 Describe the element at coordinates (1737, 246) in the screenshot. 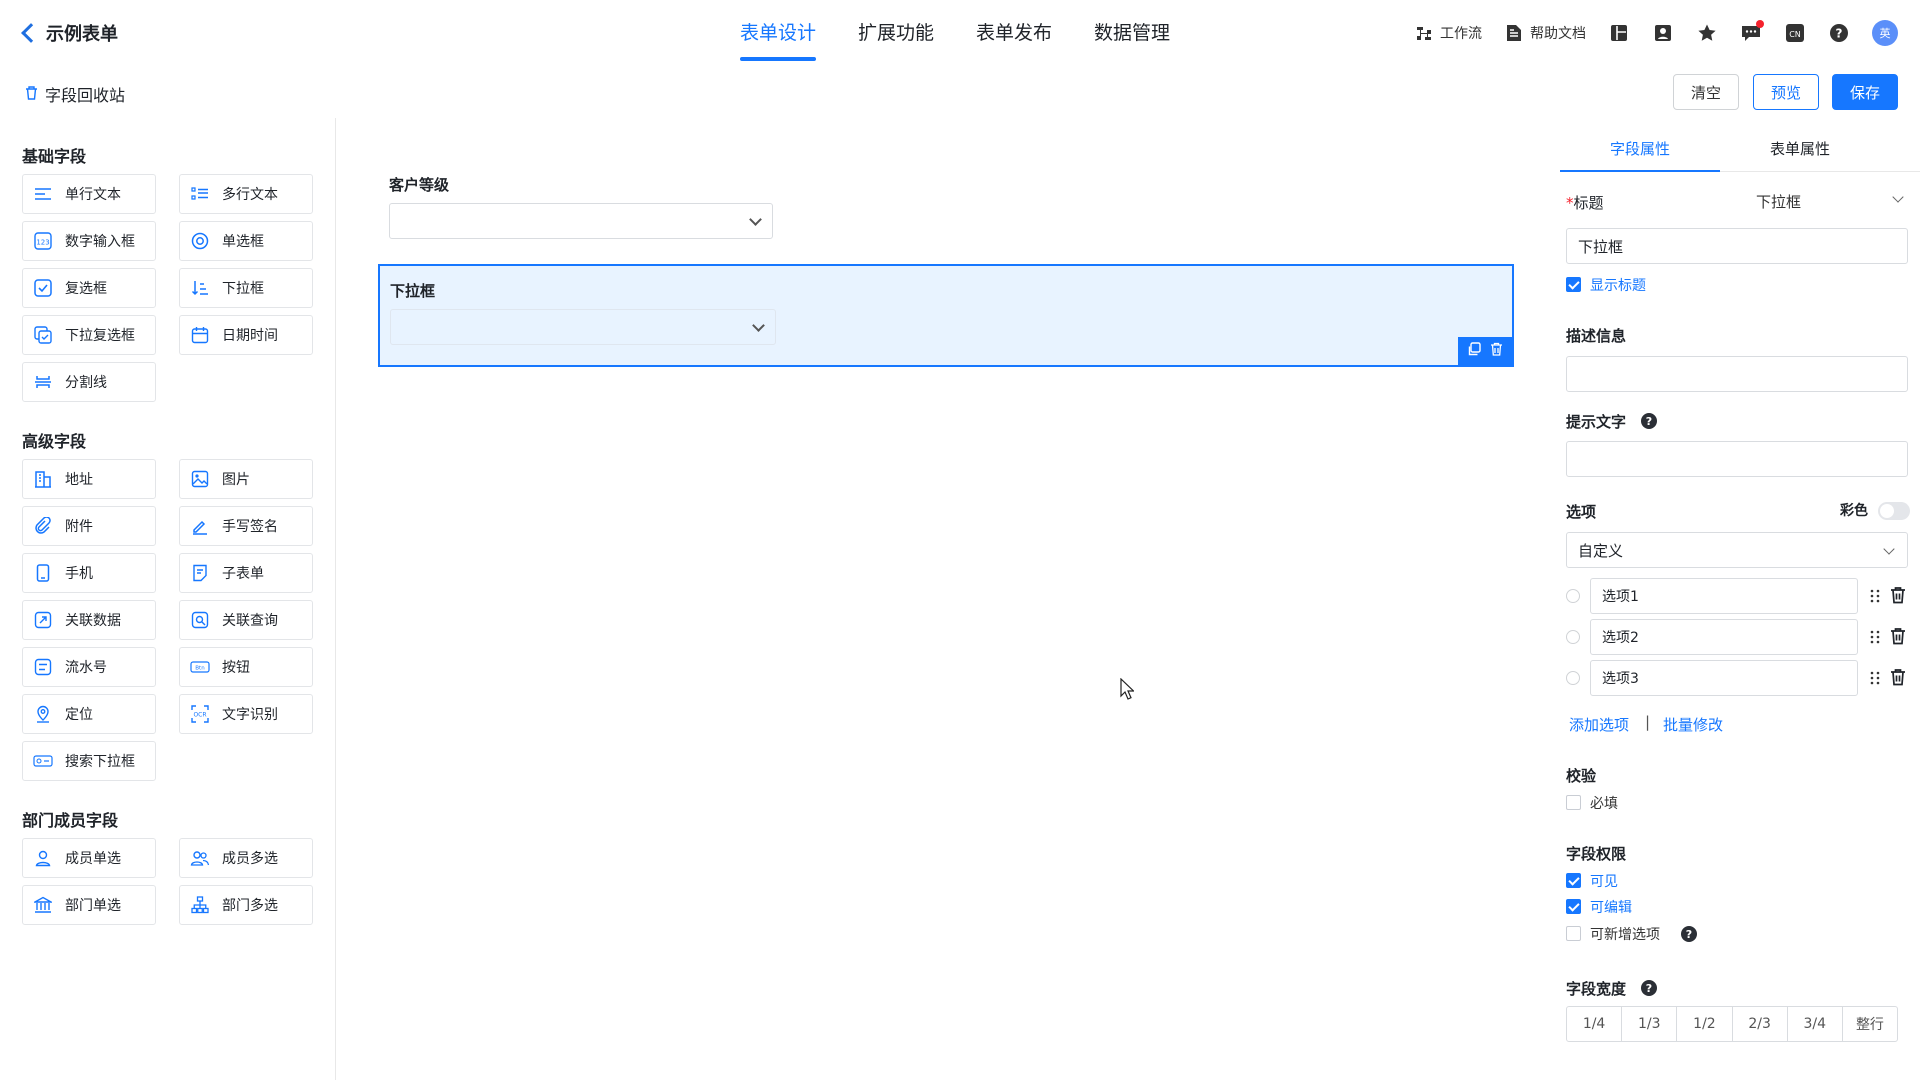

I see `title-input: 下拉框` at that location.